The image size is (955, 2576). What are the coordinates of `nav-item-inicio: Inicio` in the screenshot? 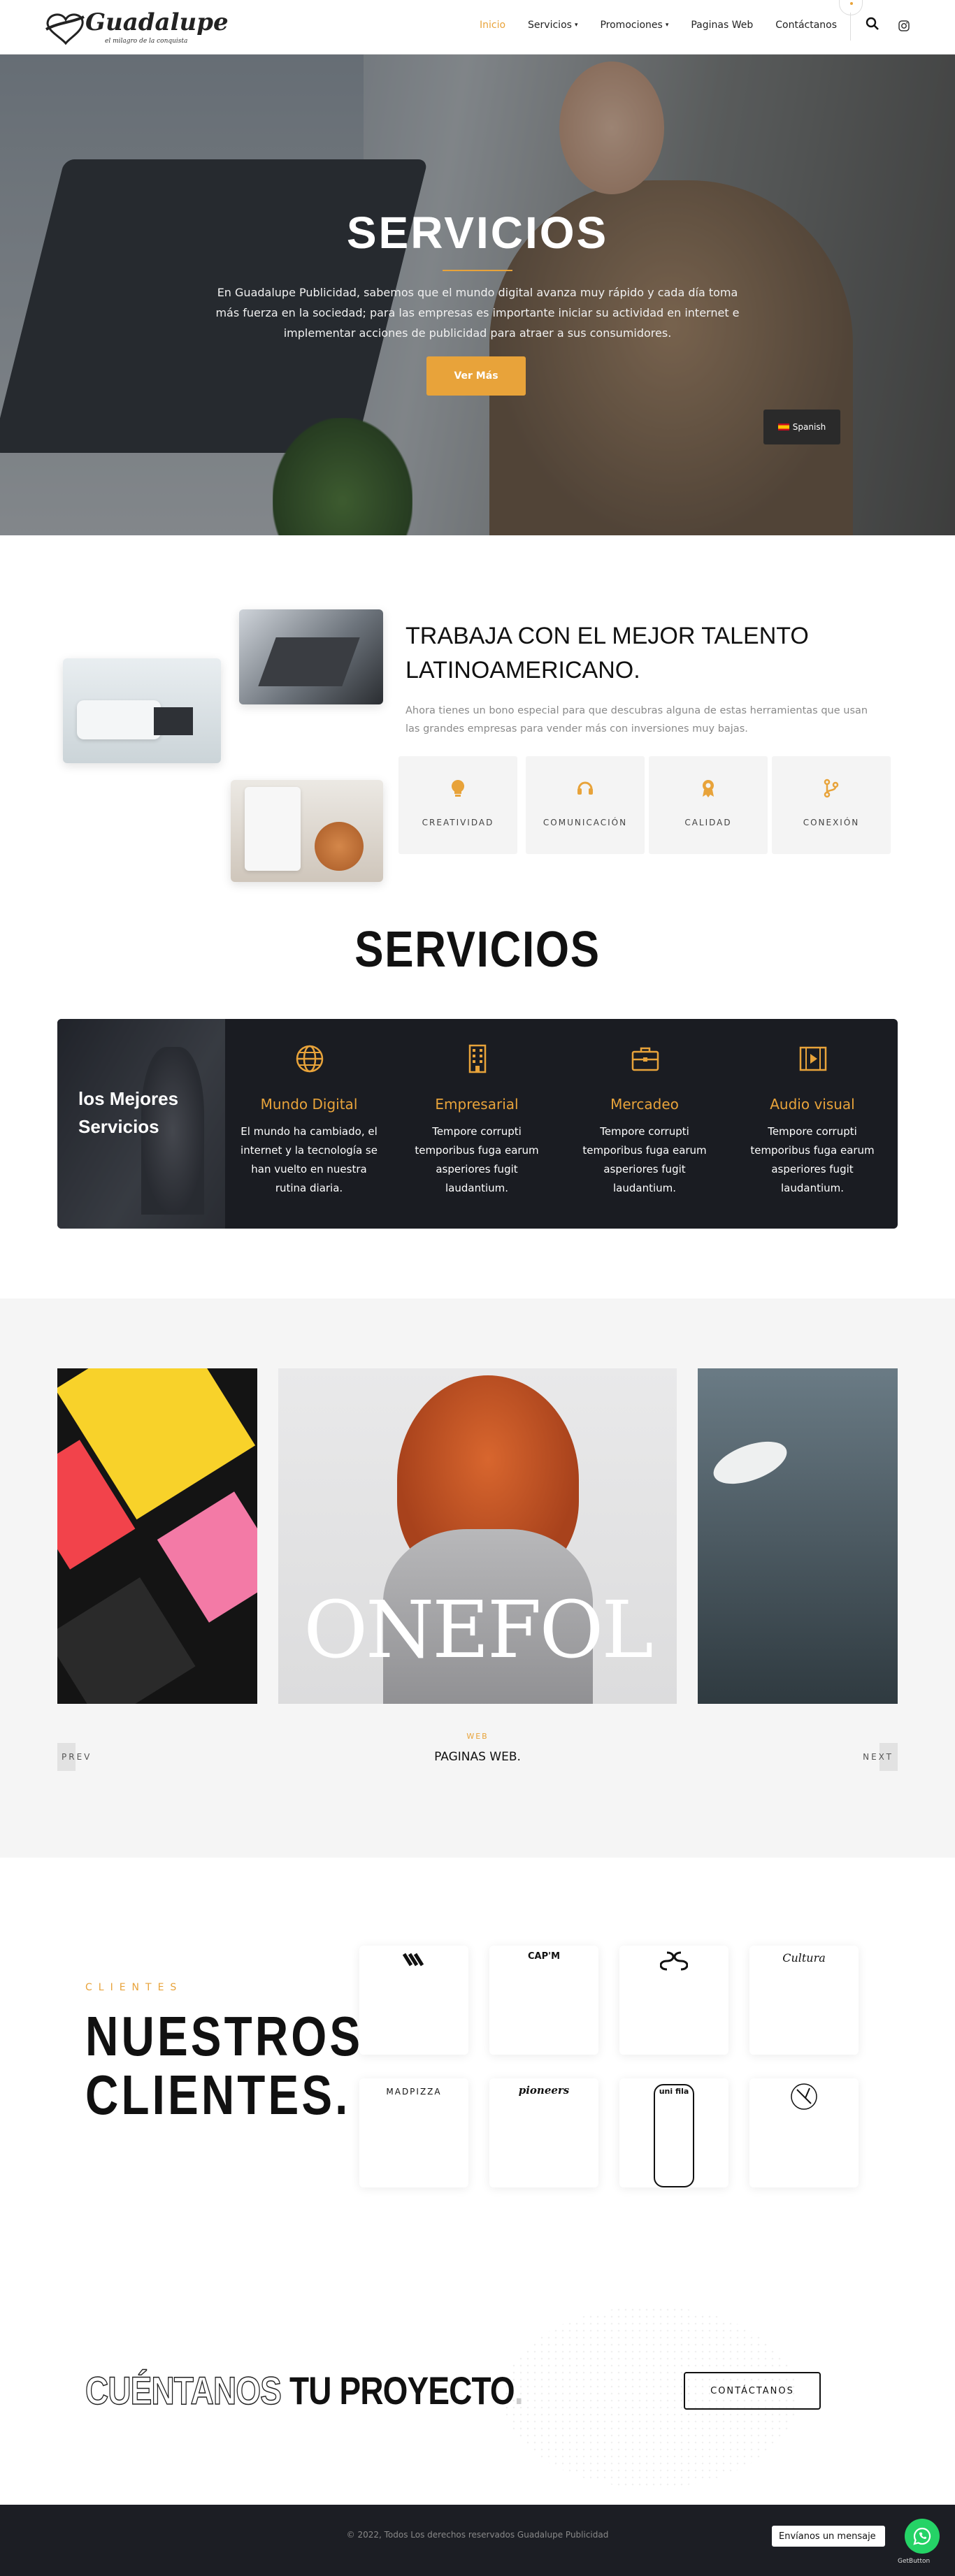 It's located at (492, 26).